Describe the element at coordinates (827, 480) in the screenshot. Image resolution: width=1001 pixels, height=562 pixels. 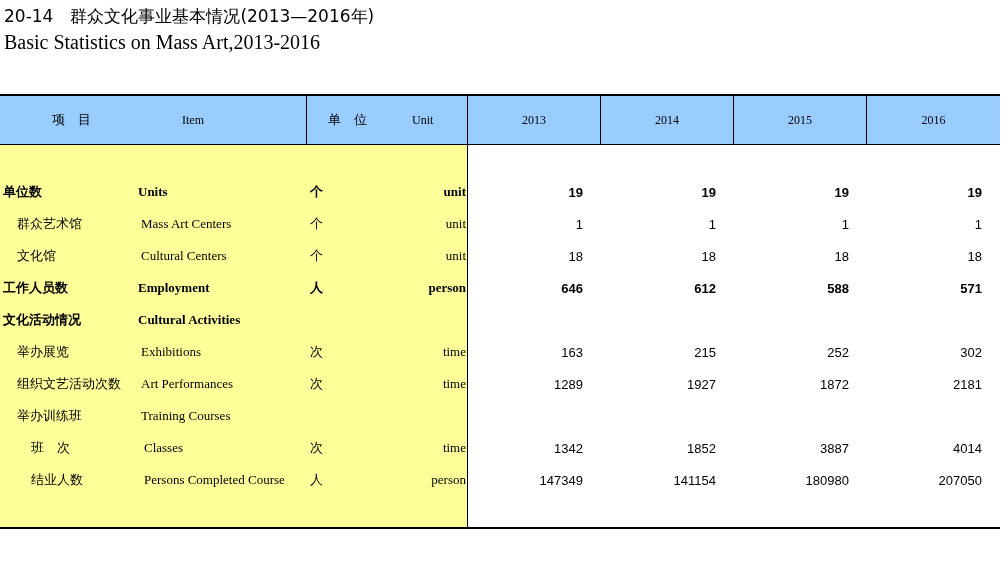
I see `table-cell: 180980` at that location.